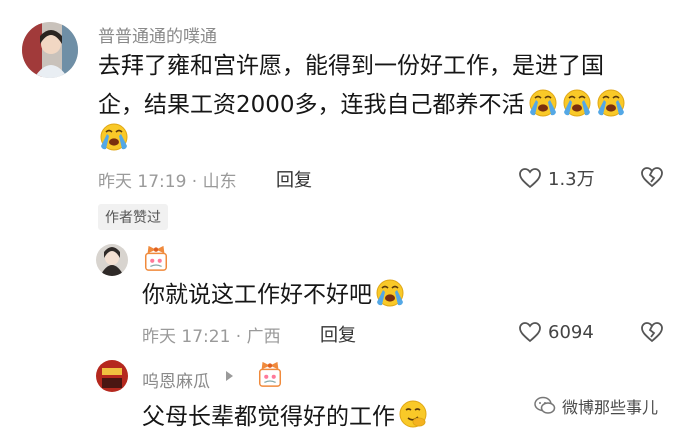 This screenshot has width=690, height=436. What do you see at coordinates (50, 50) in the screenshot?
I see `user-avatar` at bounding box center [50, 50].